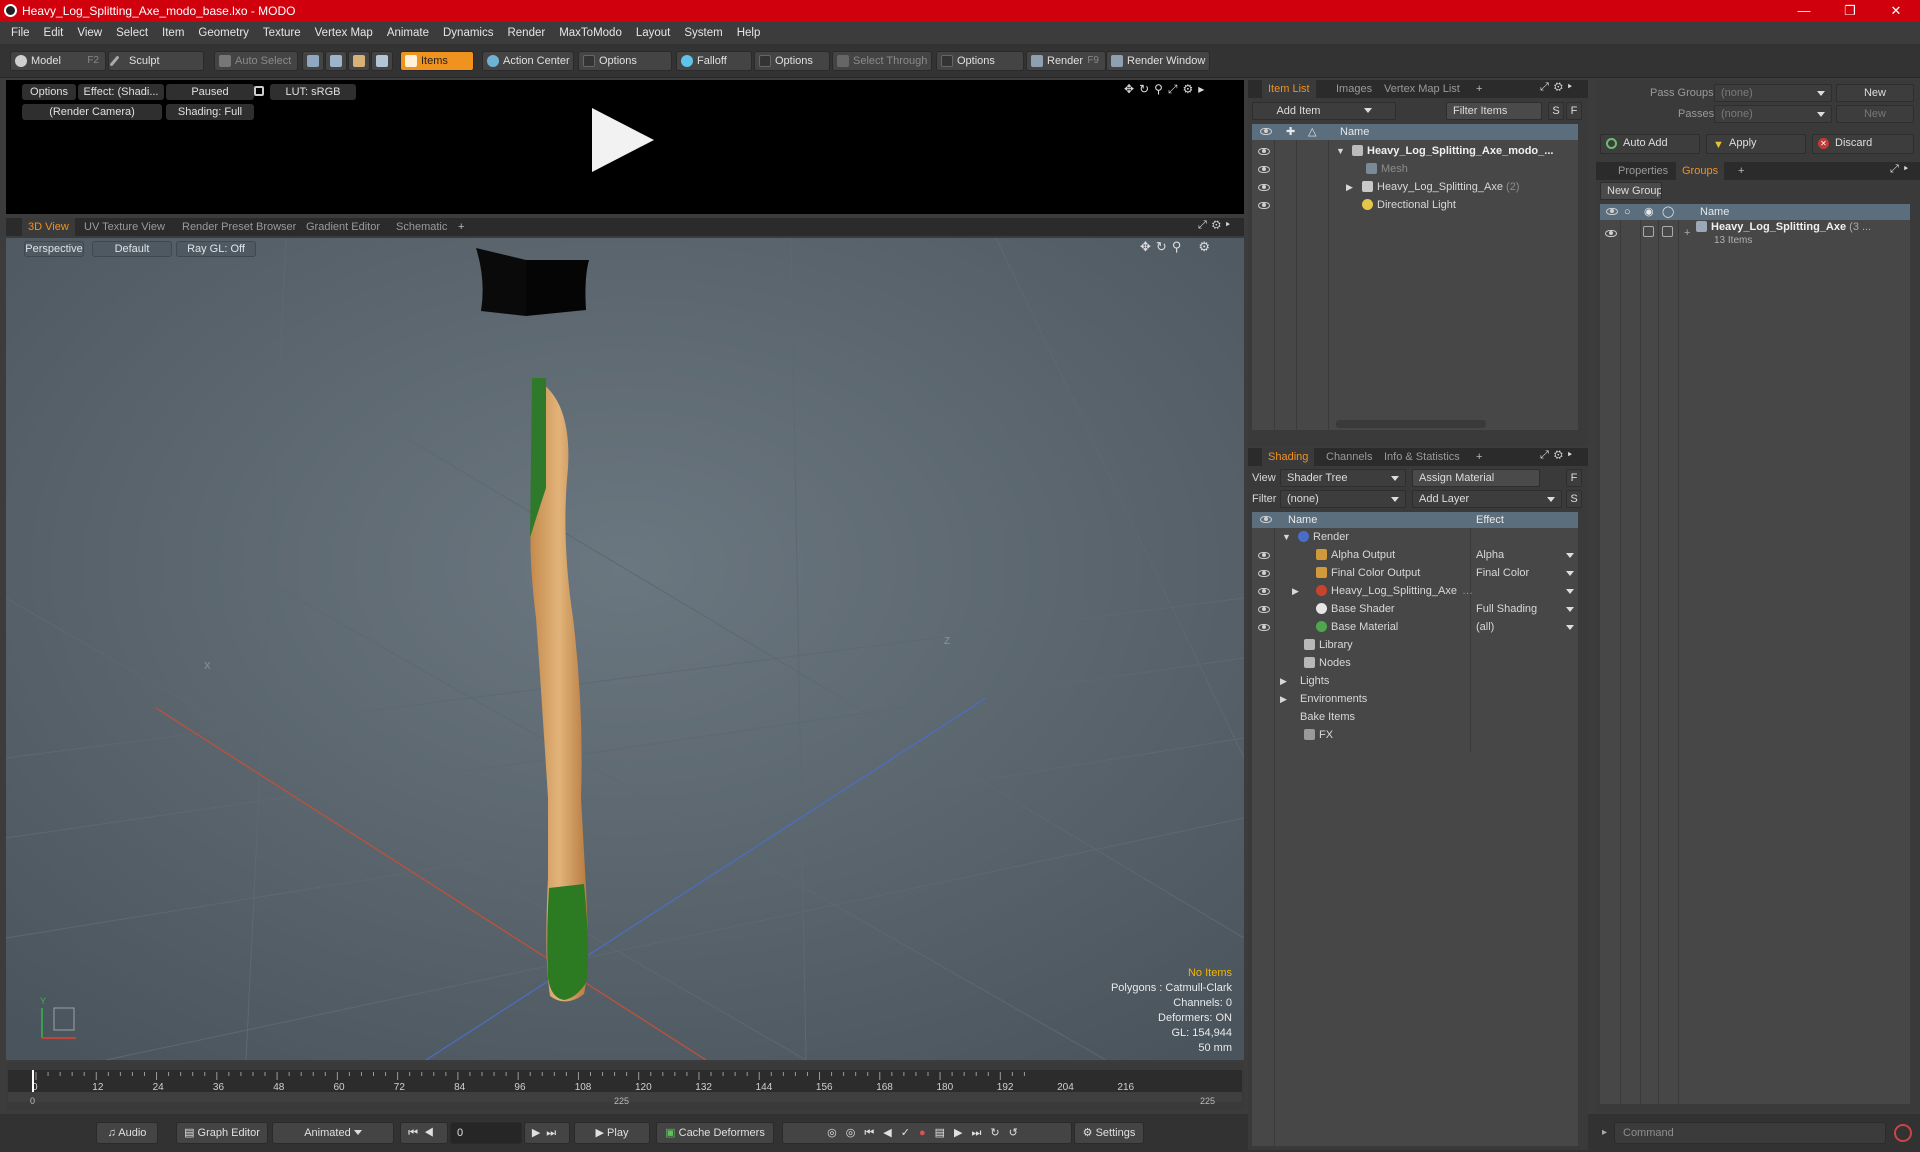 The height and width of the screenshot is (1152, 1920). I want to click on shader-row-base-shader: Base Shader Full Shading, so click(1415, 609).